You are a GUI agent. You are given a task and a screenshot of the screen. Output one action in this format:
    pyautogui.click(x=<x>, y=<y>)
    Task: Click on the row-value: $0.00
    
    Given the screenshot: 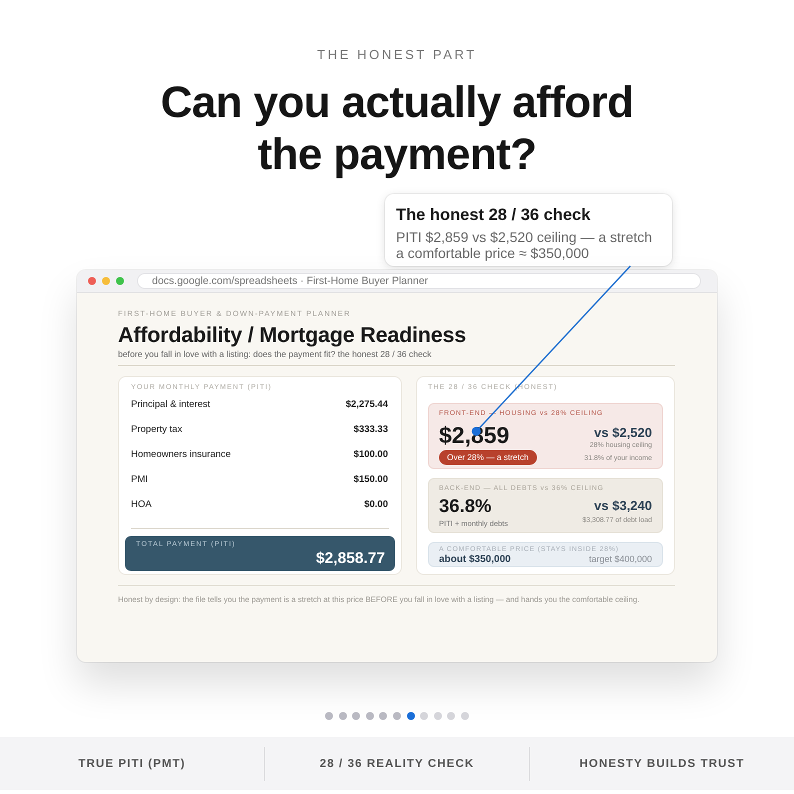 What is the action you would take?
    pyautogui.click(x=376, y=505)
    